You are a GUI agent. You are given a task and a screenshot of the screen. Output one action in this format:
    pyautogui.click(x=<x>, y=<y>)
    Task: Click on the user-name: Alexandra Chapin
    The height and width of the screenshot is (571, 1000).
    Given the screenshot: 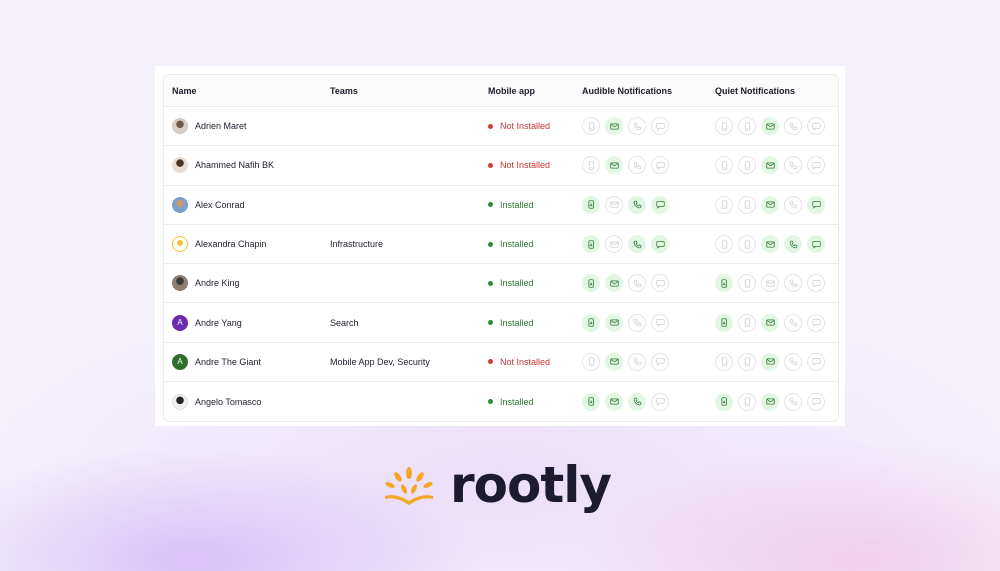 What is the action you would take?
    pyautogui.click(x=231, y=244)
    